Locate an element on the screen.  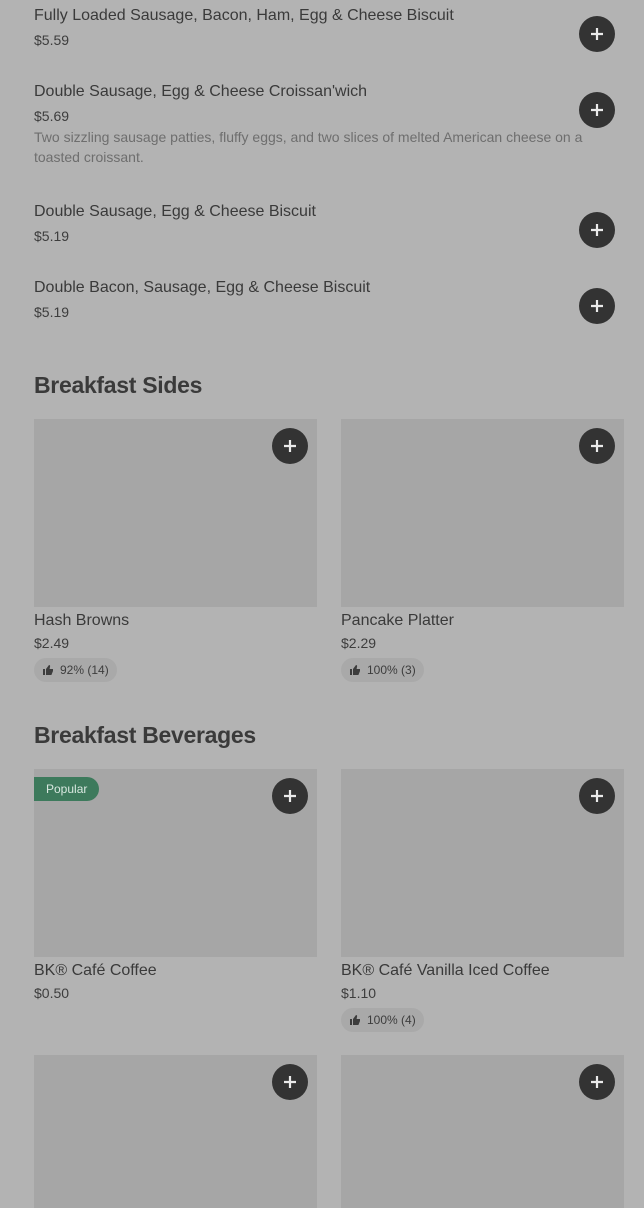
rating-badge: 100% (4) is located at coordinates (382, 1020).